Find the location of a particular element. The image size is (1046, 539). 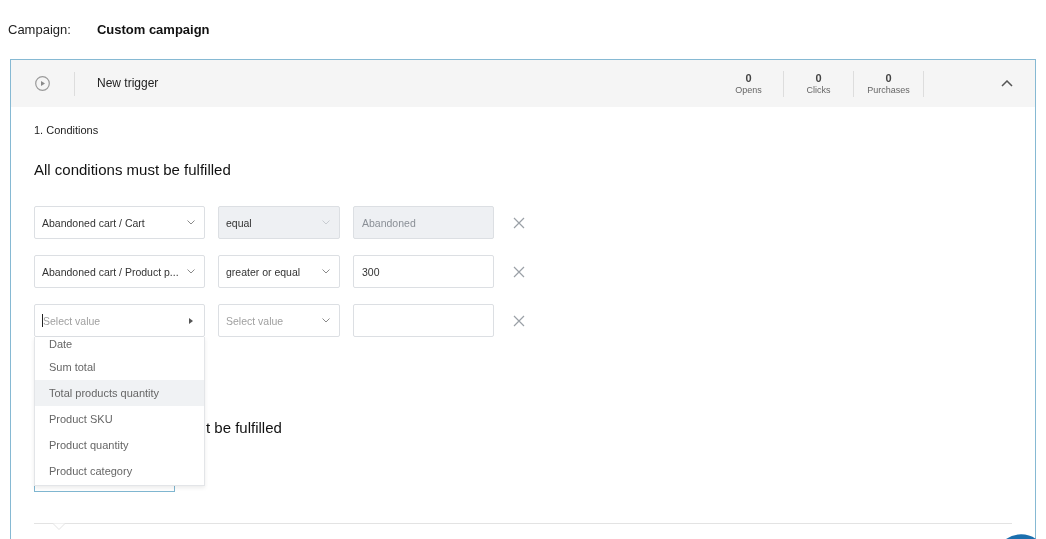

group-heading: t be fulfilled is located at coordinates (244, 428).